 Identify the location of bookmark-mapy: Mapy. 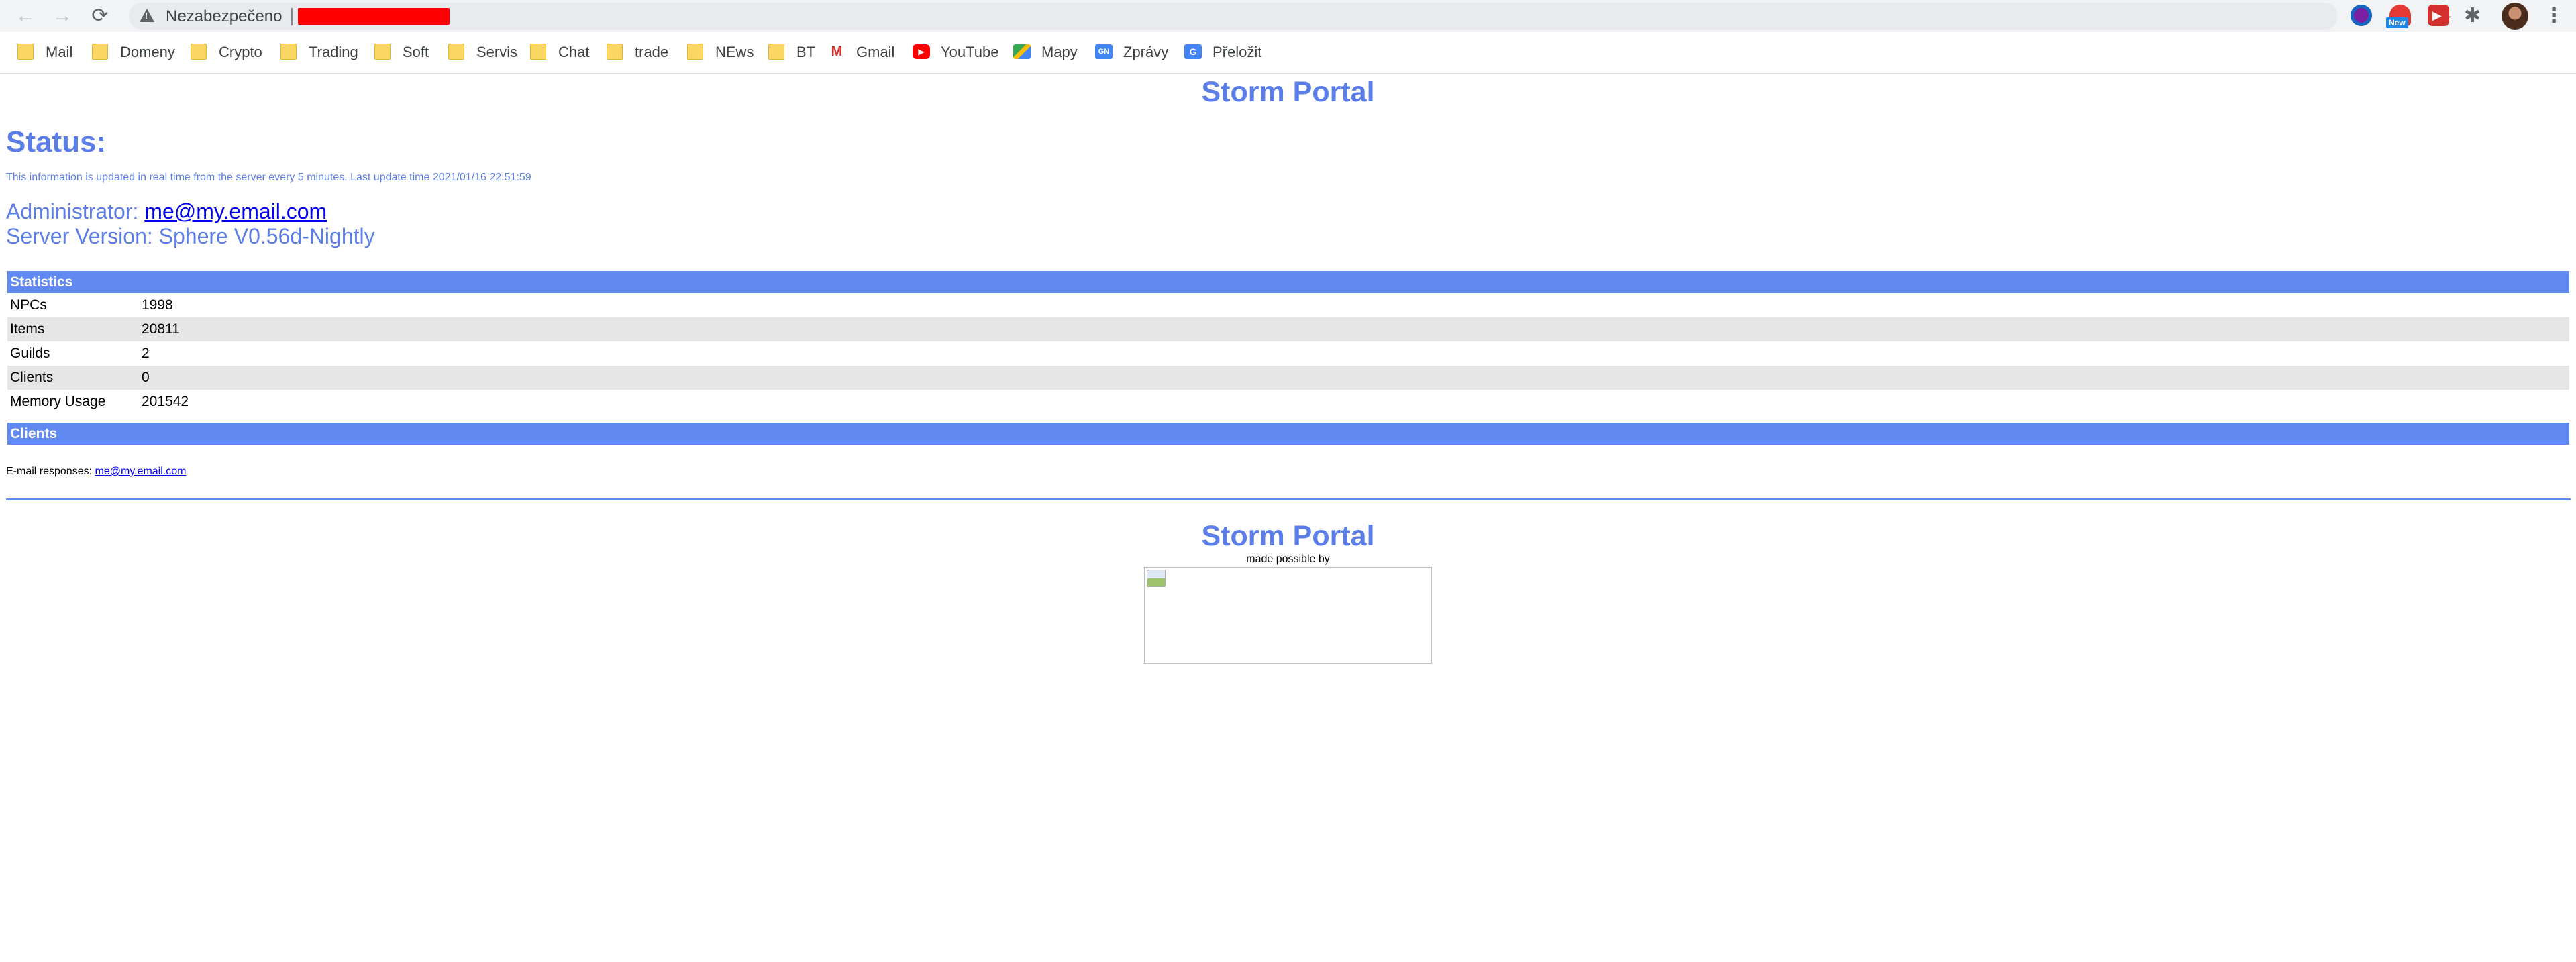
(1045, 52).